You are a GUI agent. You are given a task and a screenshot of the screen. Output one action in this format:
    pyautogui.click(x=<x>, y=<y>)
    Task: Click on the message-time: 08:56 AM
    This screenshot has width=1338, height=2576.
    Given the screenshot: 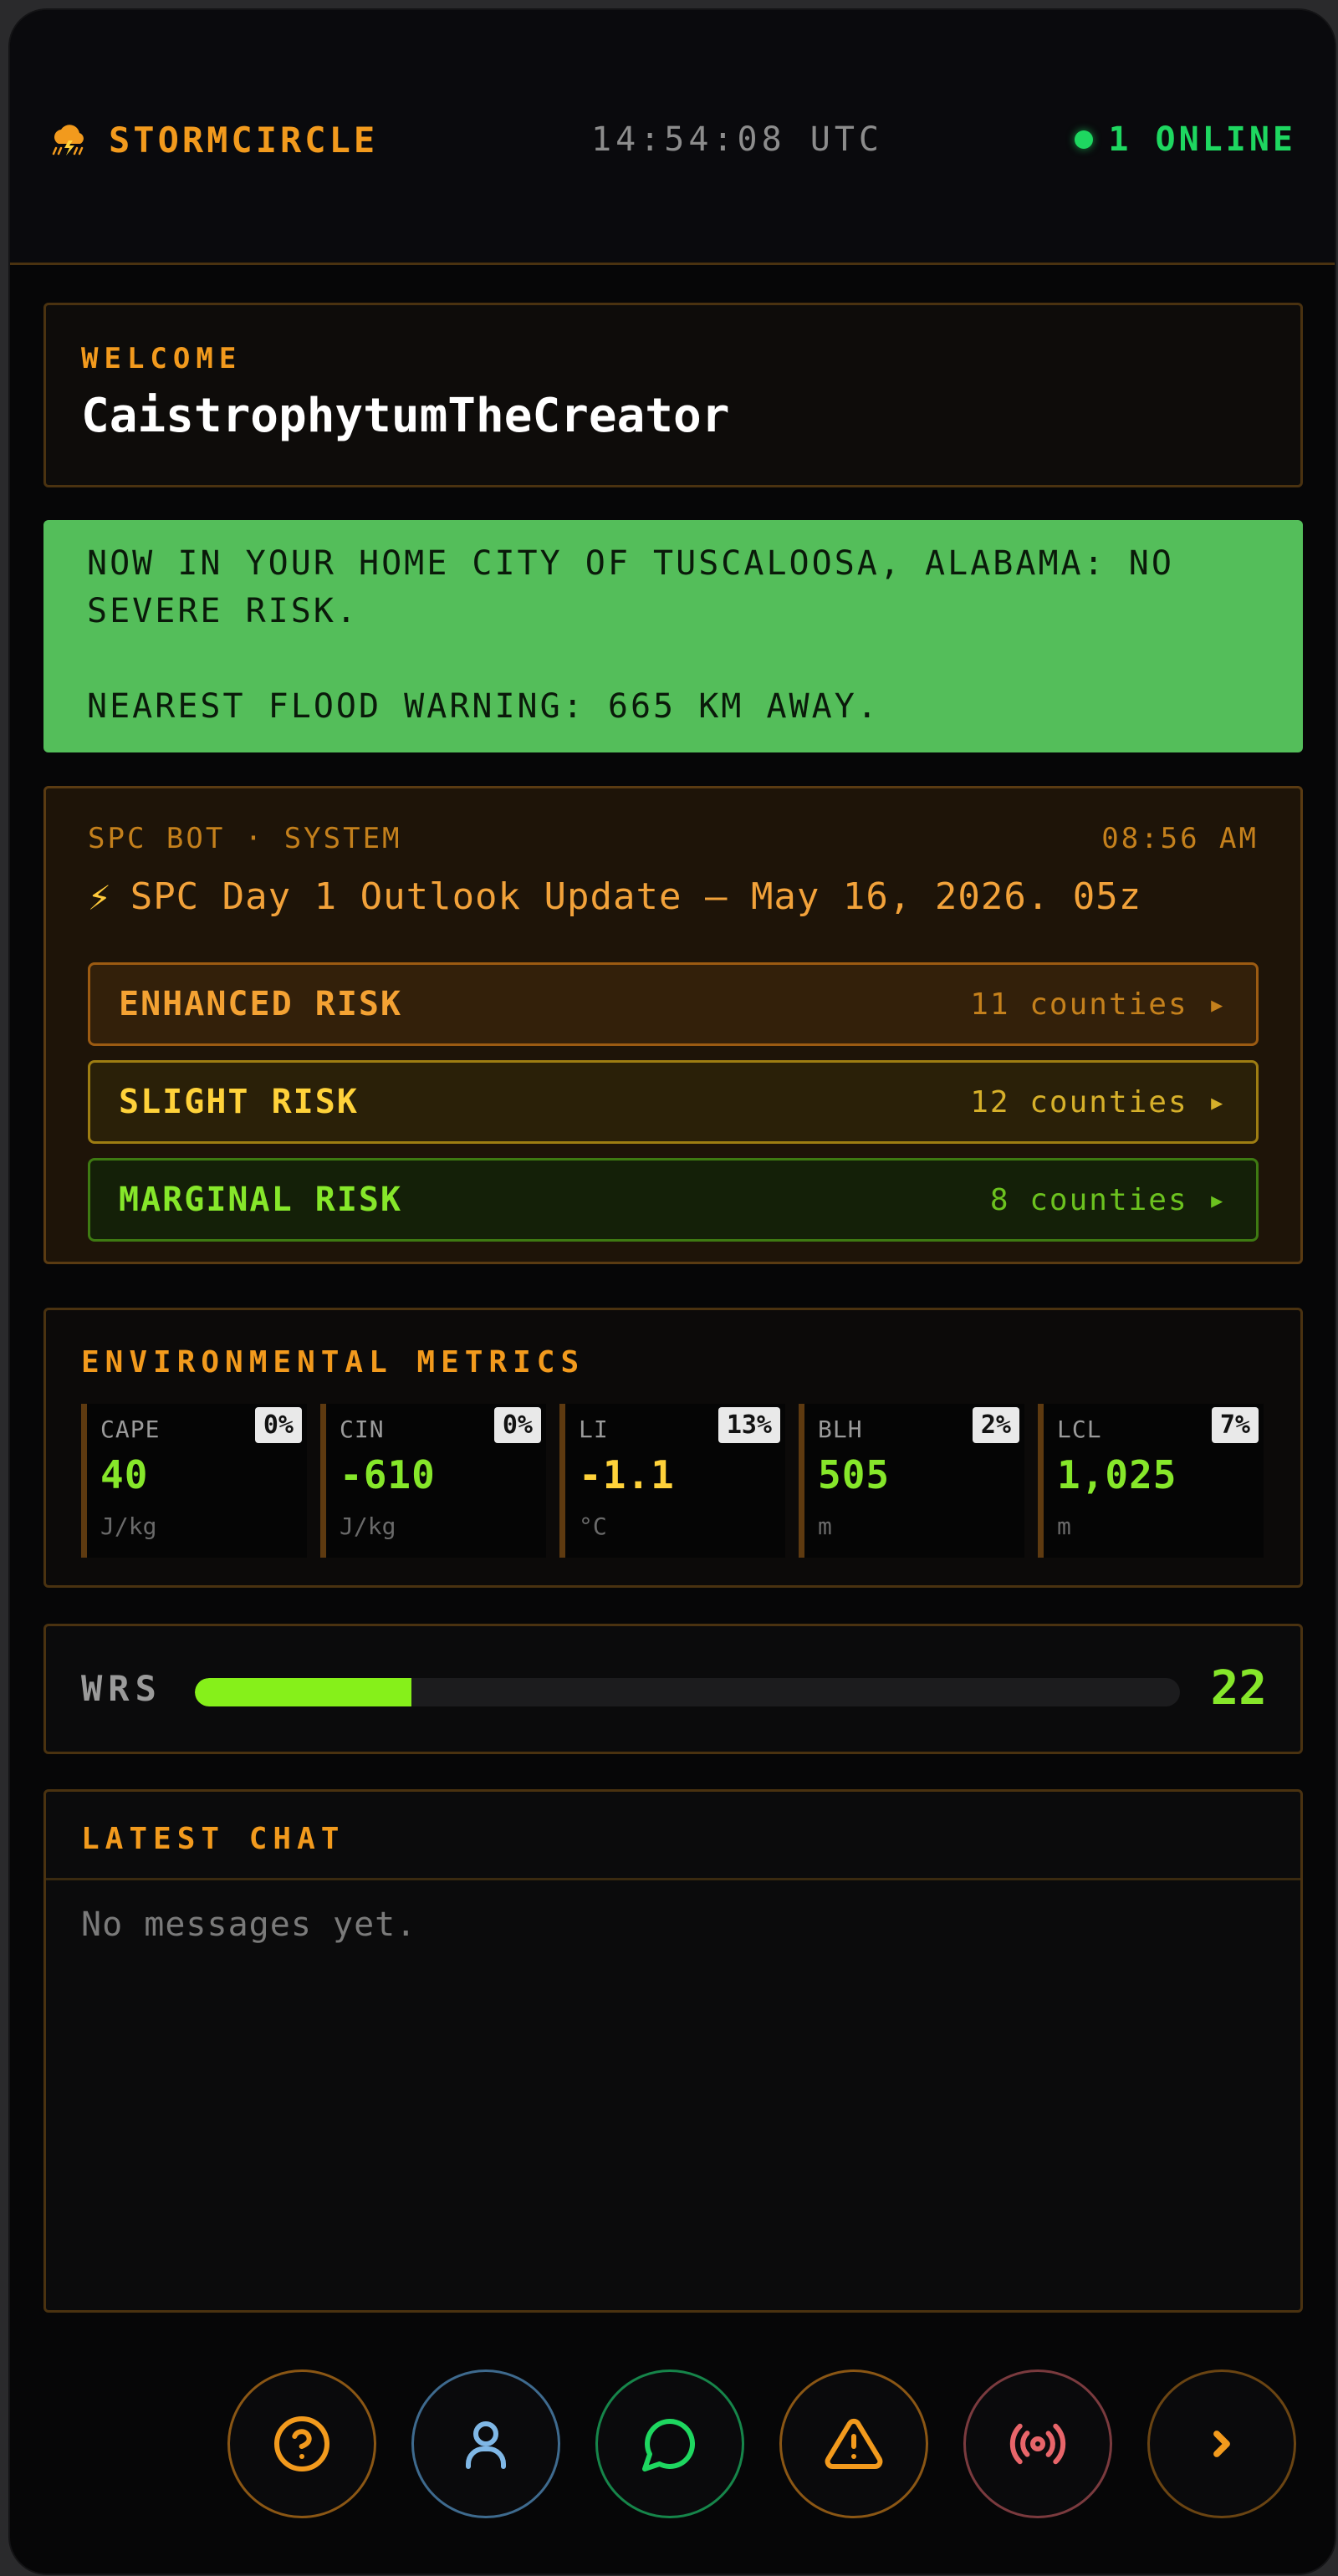 What is the action you would take?
    pyautogui.click(x=1180, y=839)
    